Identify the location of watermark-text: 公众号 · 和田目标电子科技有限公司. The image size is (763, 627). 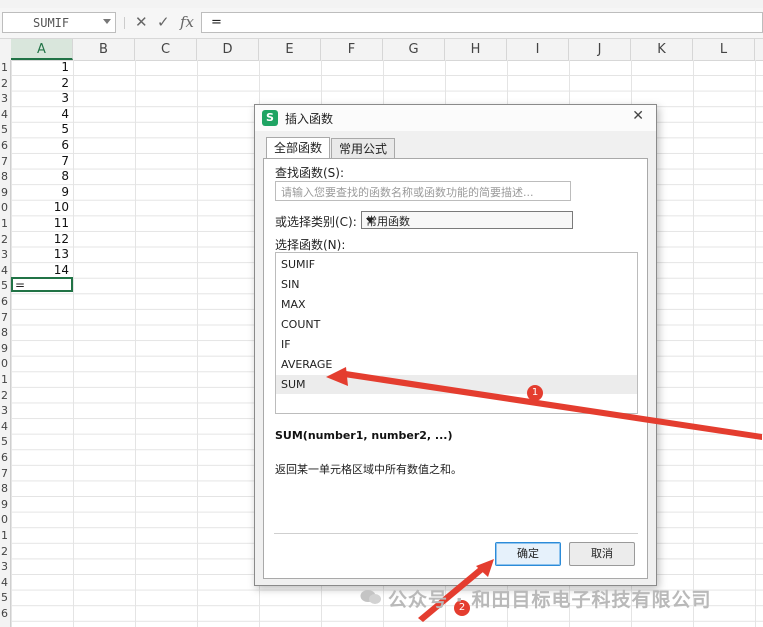
(550, 600).